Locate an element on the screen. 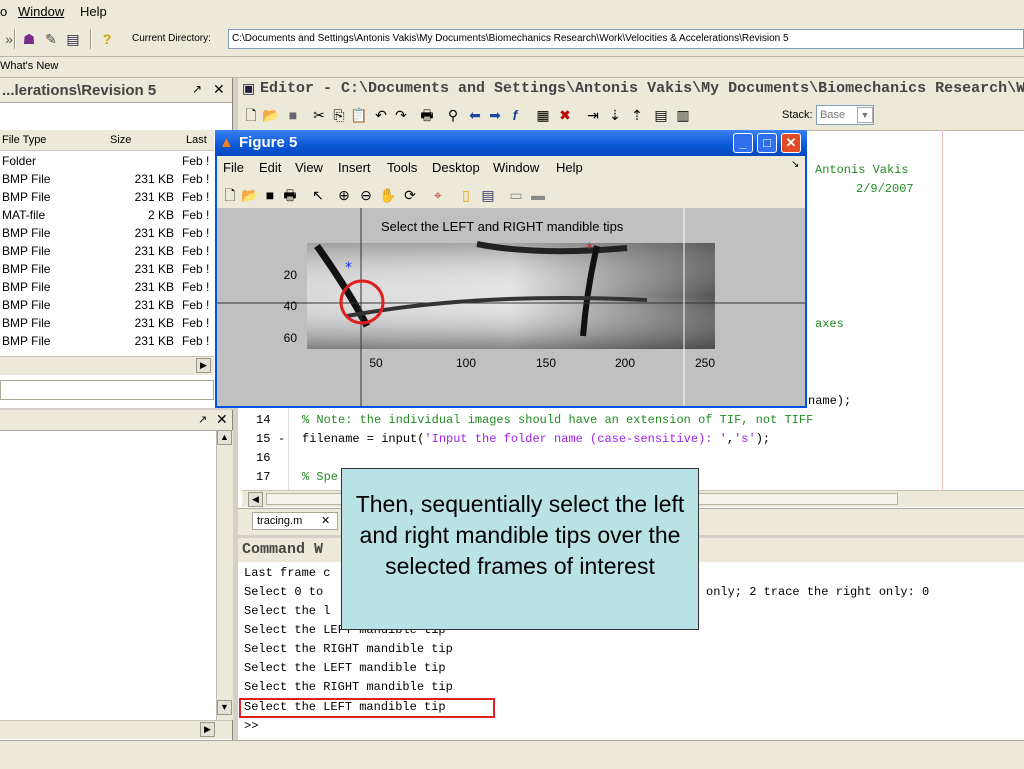 The image size is (1024, 769). profiler-icon: ▤ is located at coordinates (73, 39).